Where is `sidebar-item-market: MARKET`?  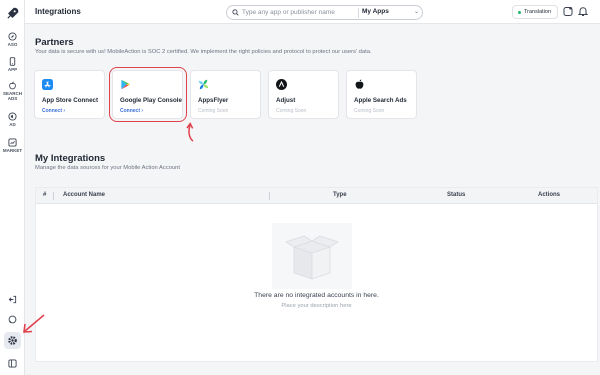 sidebar-item-market: MARKET is located at coordinates (12, 145).